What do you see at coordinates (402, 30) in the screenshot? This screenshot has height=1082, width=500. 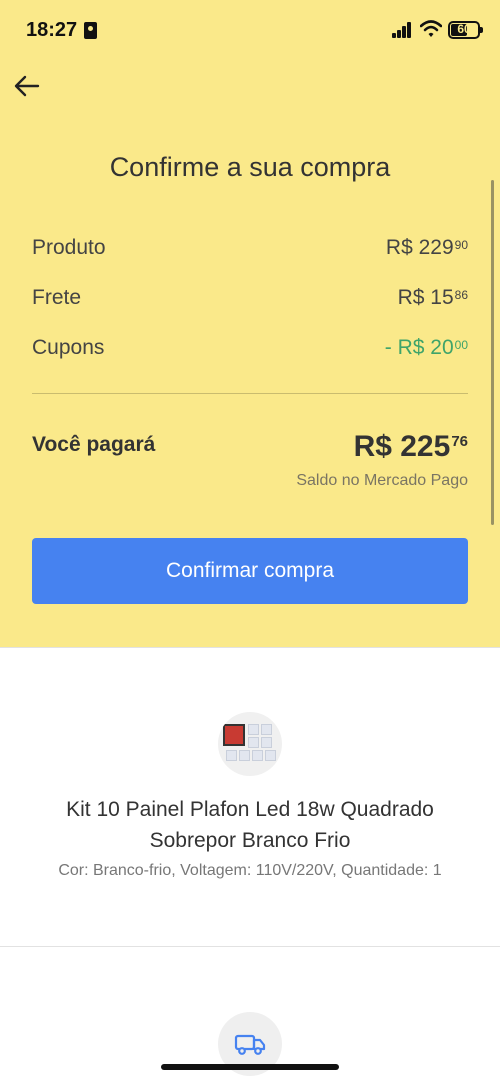 I see `signal-icon` at bounding box center [402, 30].